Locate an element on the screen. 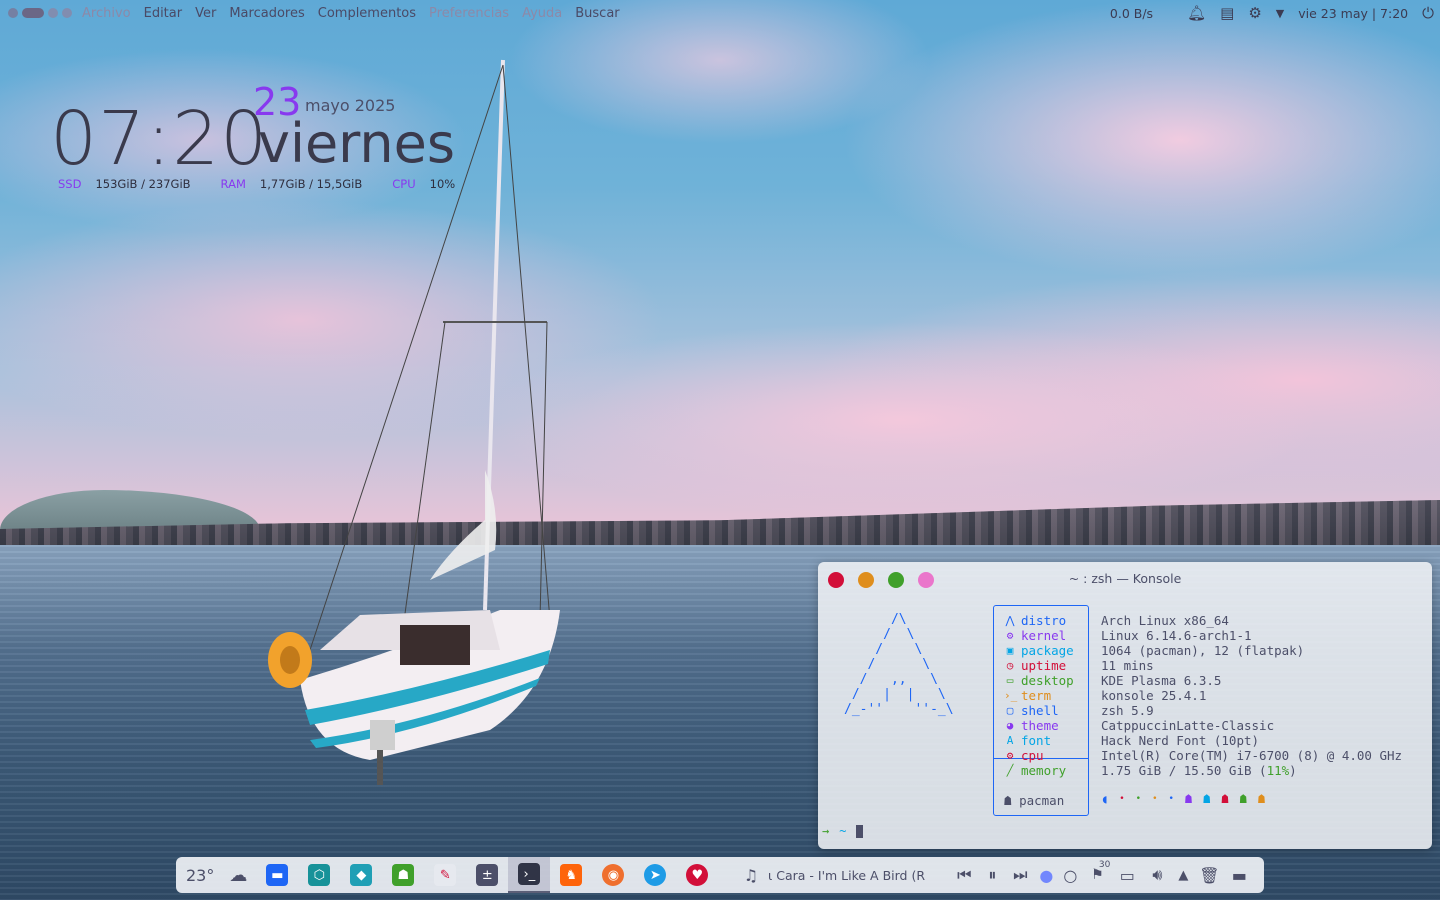 This screenshot has height=900, width=1440. dock-telegram: ➤ is located at coordinates (655, 875).